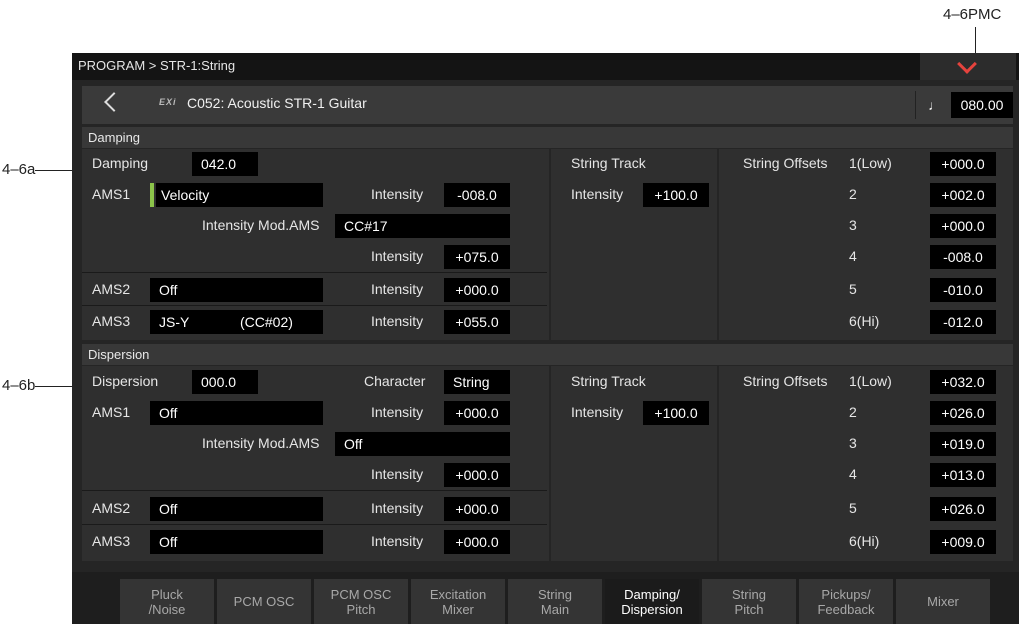  I want to click on dispersion-mod-ams-value: Off, so click(422, 444).